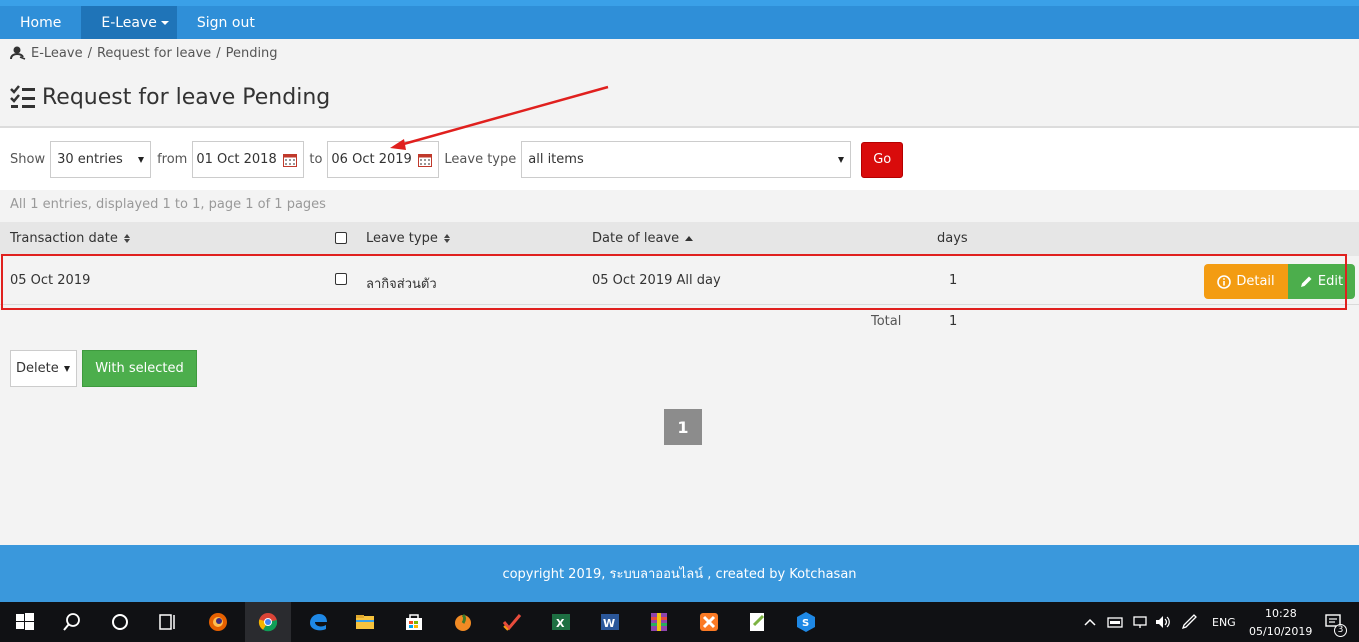 Image resolution: width=1359 pixels, height=642 pixels. I want to click on entries-select: 30 entries, so click(101, 159).